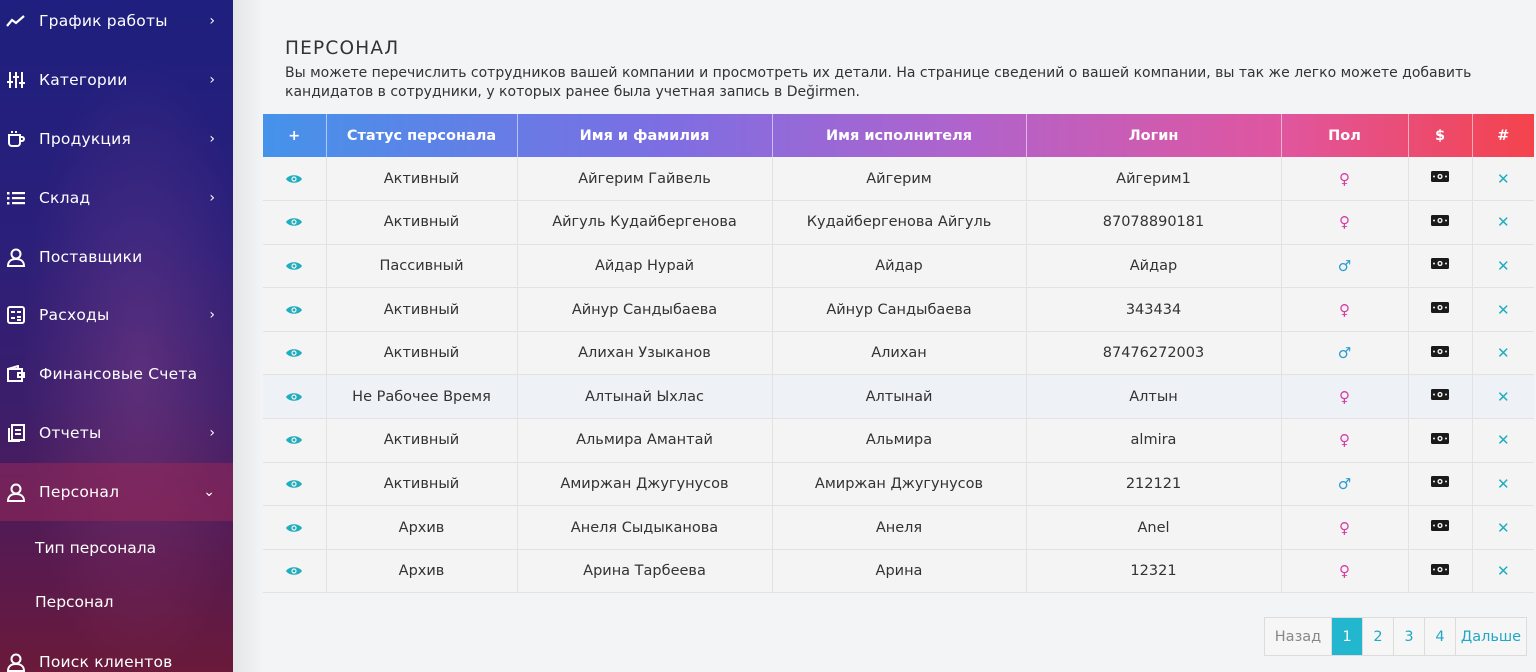 The height and width of the screenshot is (672, 1536). Describe the element at coordinates (106, 662) in the screenshot. I see `sidebar-item-label: Поиск клиентов` at that location.